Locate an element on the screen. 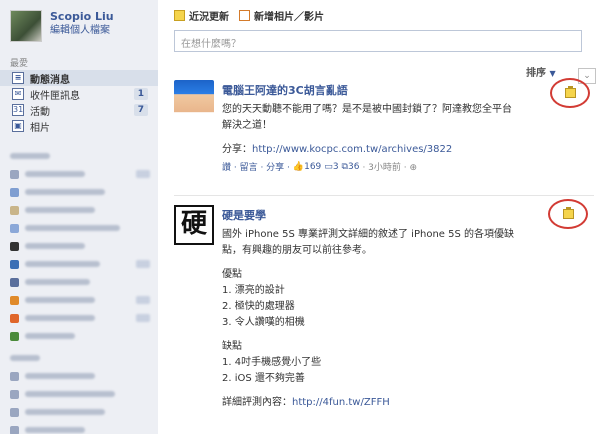  share-line: 分享：http://www.kocpc.com.tw/archives/3822 is located at coordinates (387, 150).